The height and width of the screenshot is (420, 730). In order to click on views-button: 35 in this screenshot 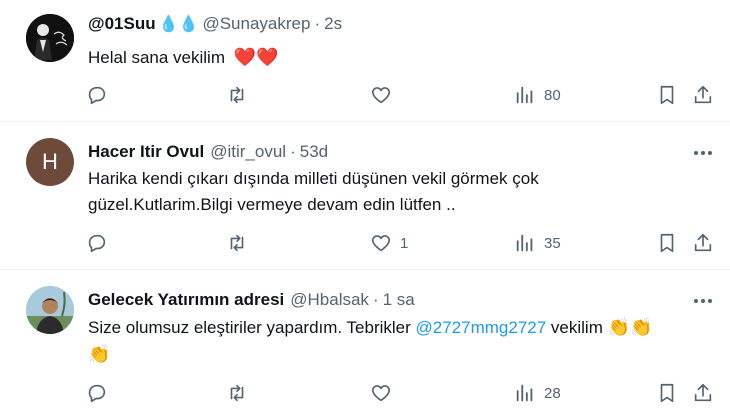, I will do `click(537, 243)`.